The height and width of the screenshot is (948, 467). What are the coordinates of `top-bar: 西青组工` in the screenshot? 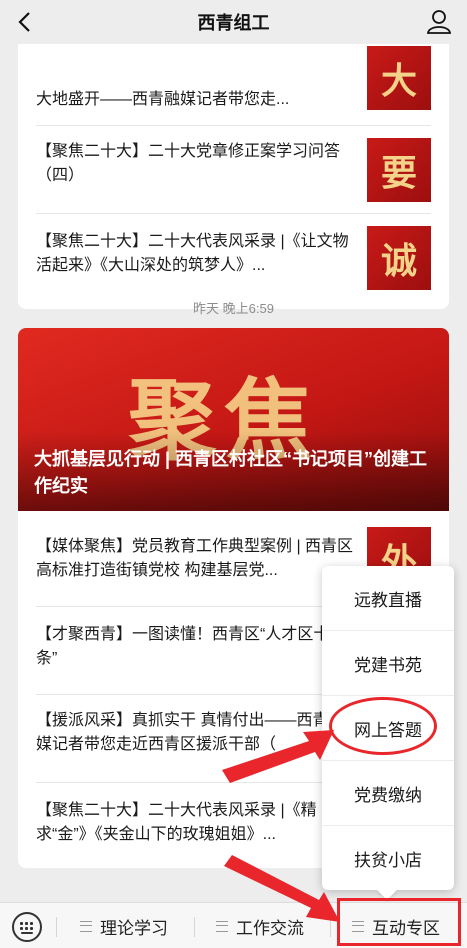 It's located at (233, 22).